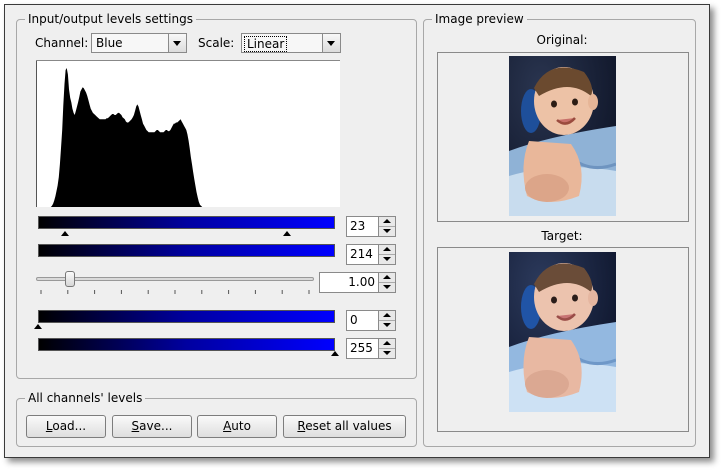 The width and height of the screenshot is (721, 470). I want to click on reset-label-post: eset all values, so click(348, 426).